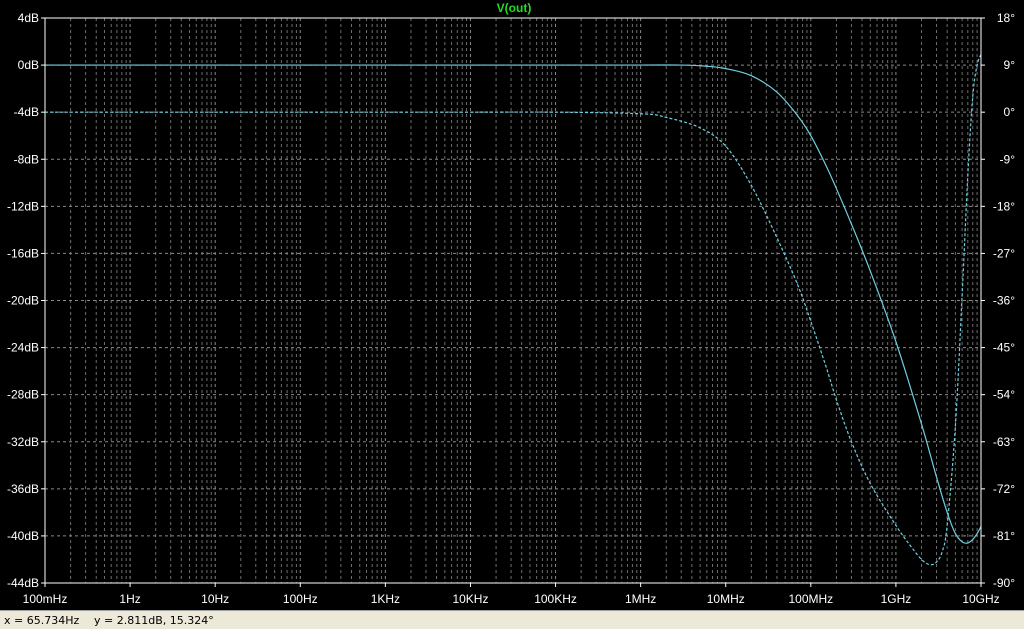 The width and height of the screenshot is (1024, 629). I want to click on x-tick-label: 10KHz, so click(470, 599).